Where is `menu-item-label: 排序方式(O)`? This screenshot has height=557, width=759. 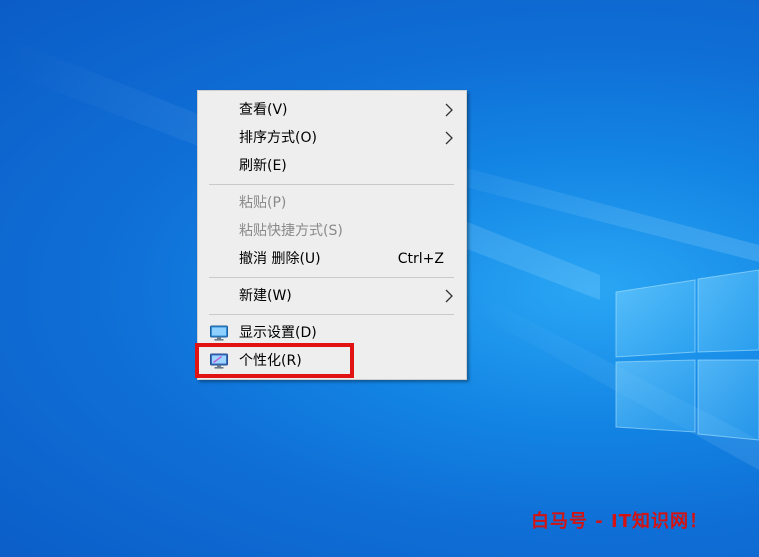 menu-item-label: 排序方式(O) is located at coordinates (278, 138).